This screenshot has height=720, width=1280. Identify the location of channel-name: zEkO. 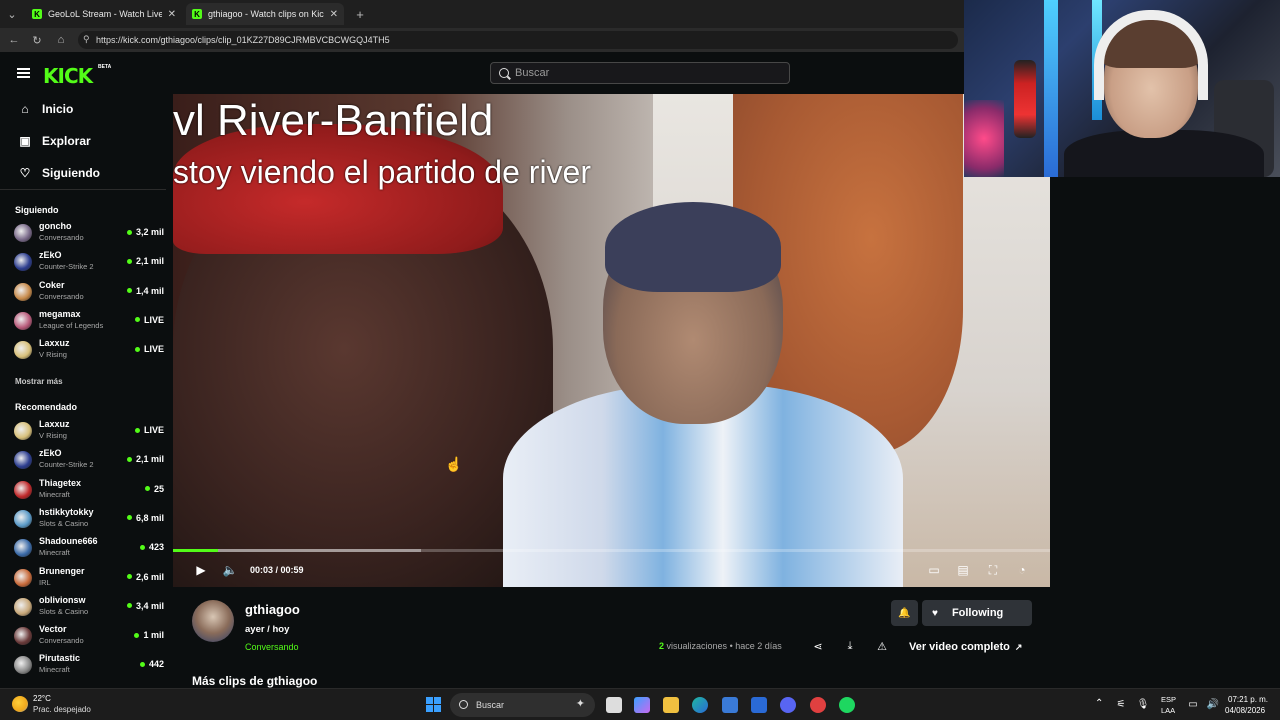
(50, 453).